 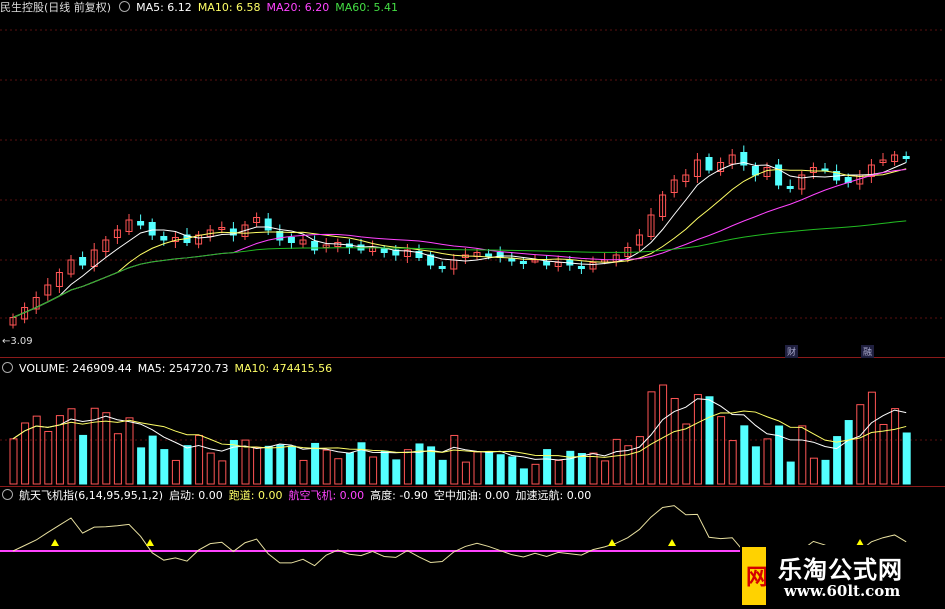 What do you see at coordinates (75, 368) in the screenshot?
I see `volume-value: VOLUME: 246909.44` at bounding box center [75, 368].